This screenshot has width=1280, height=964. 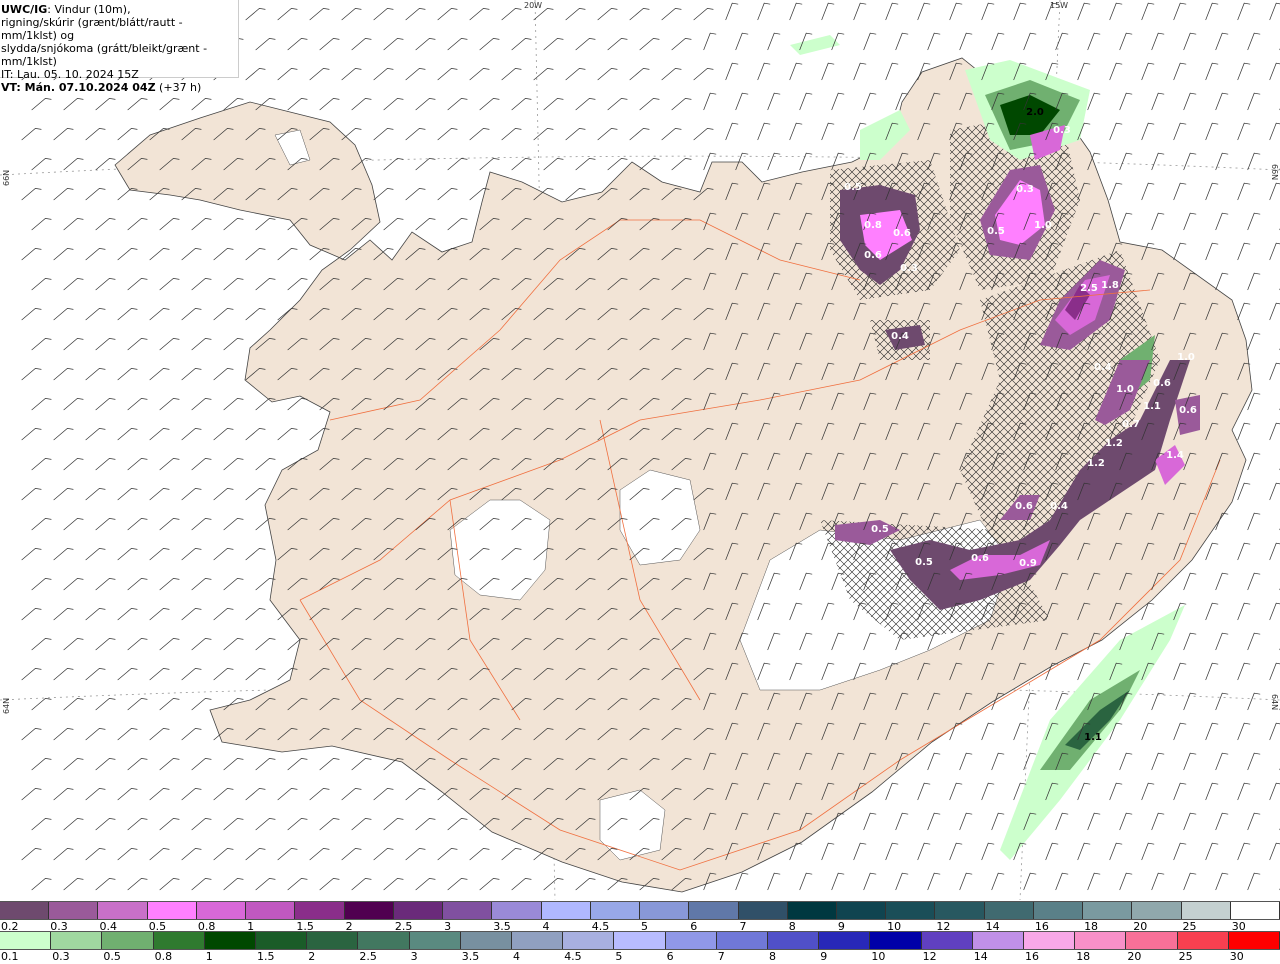 I want to click on precip-value-label: 2.0, so click(x=1035, y=112).